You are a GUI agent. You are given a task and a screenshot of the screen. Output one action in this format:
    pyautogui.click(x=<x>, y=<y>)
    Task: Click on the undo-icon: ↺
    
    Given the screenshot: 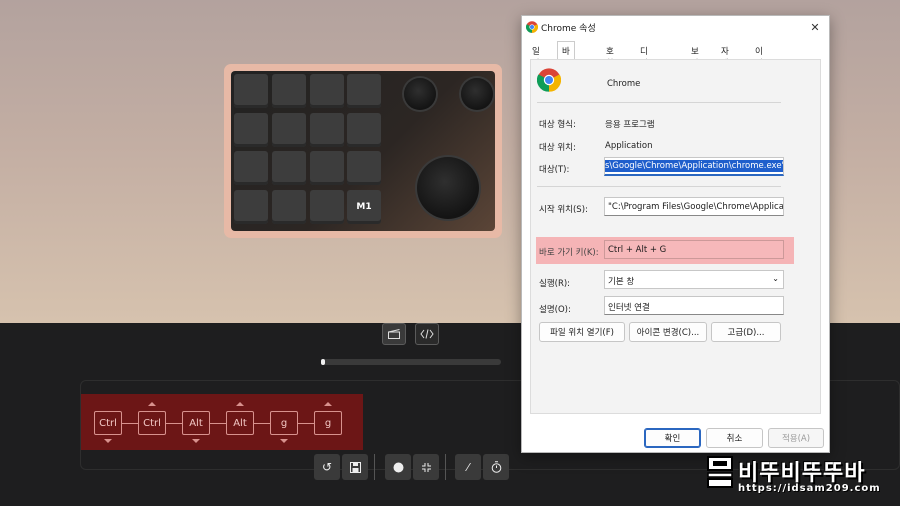 What is the action you would take?
    pyautogui.click(x=327, y=467)
    